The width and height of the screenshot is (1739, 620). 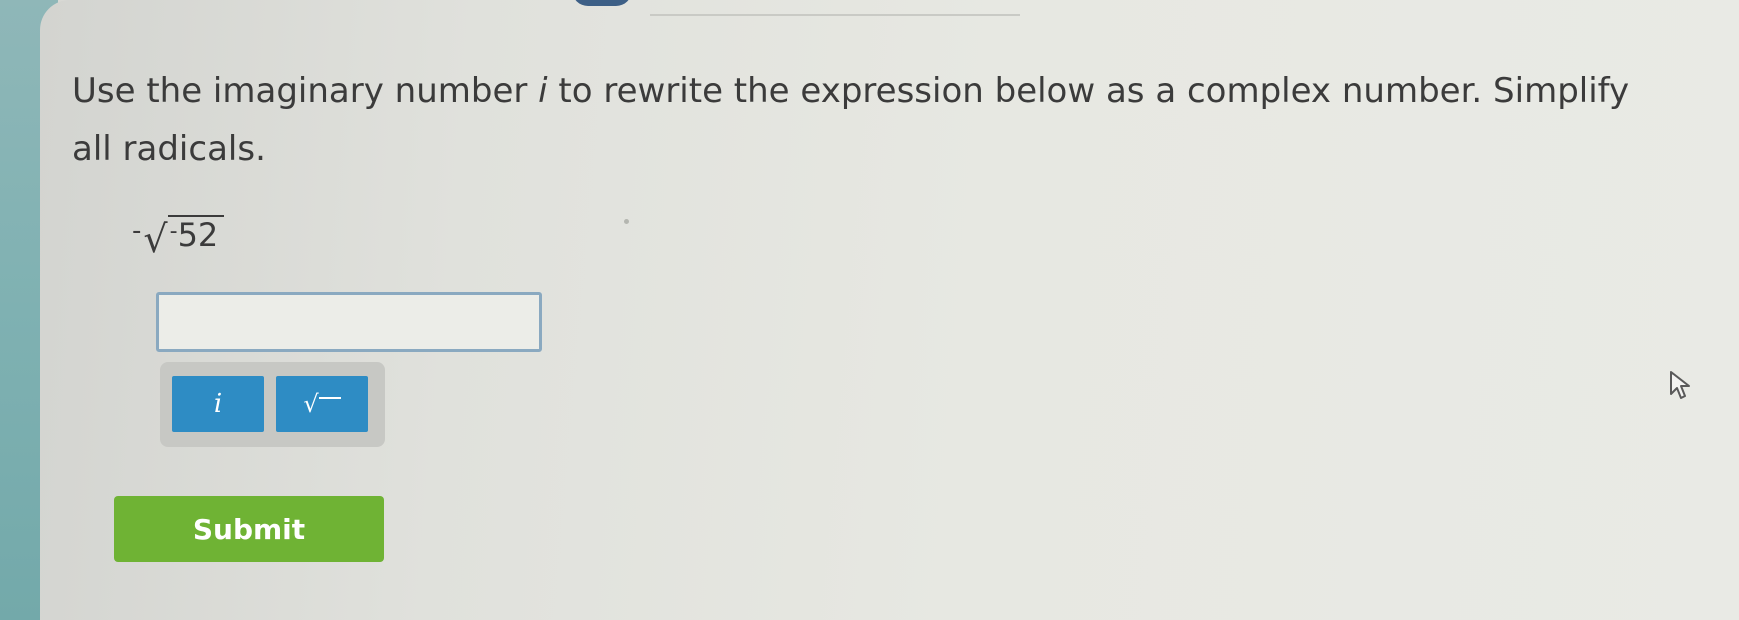 I want to click on radicand: -52, so click(x=196, y=236).